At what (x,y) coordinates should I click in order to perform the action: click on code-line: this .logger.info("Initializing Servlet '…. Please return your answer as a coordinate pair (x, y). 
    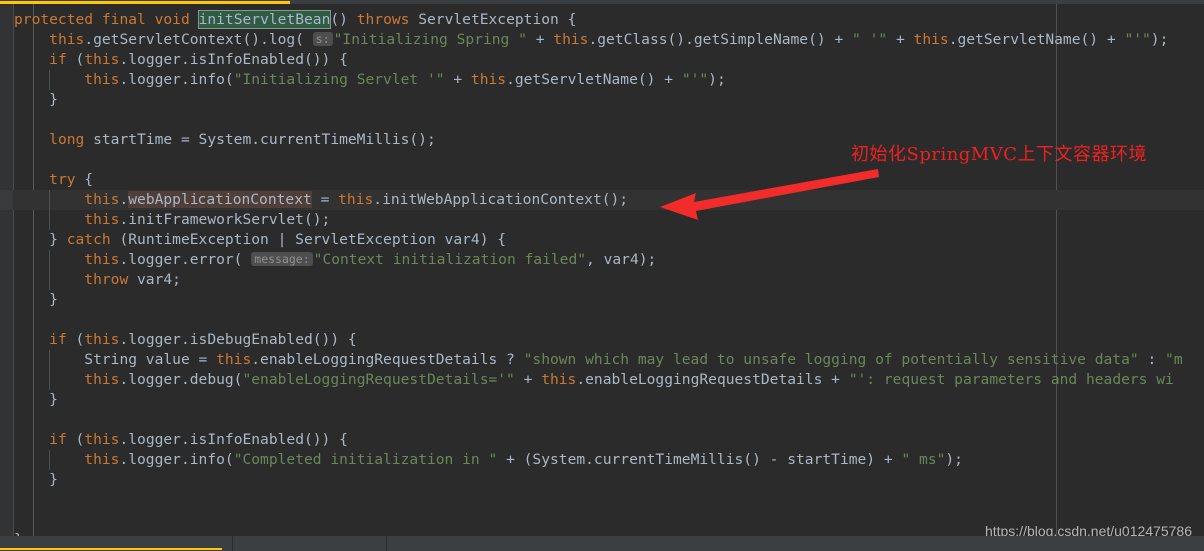
    Looking at the image, I should click on (602, 80).